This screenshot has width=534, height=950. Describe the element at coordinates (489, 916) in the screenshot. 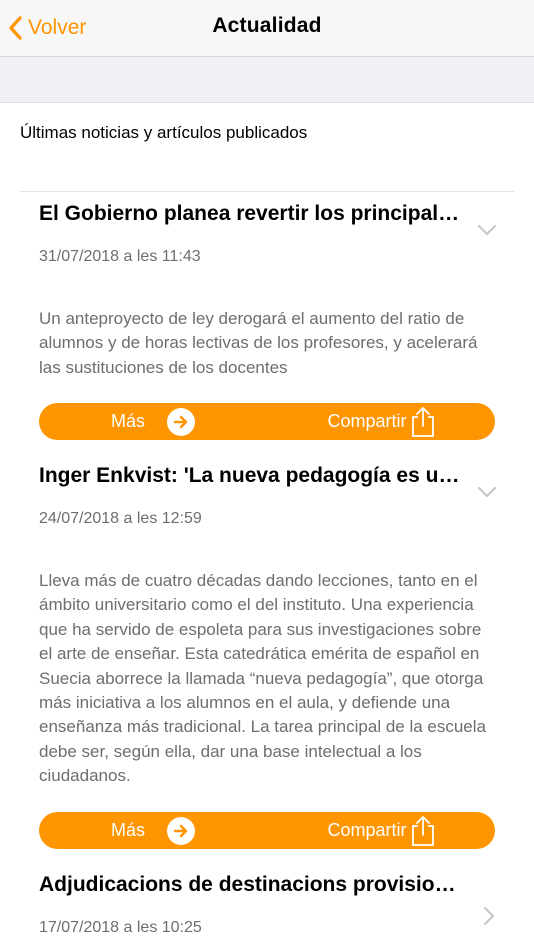

I see `chevron-right-icon` at that location.